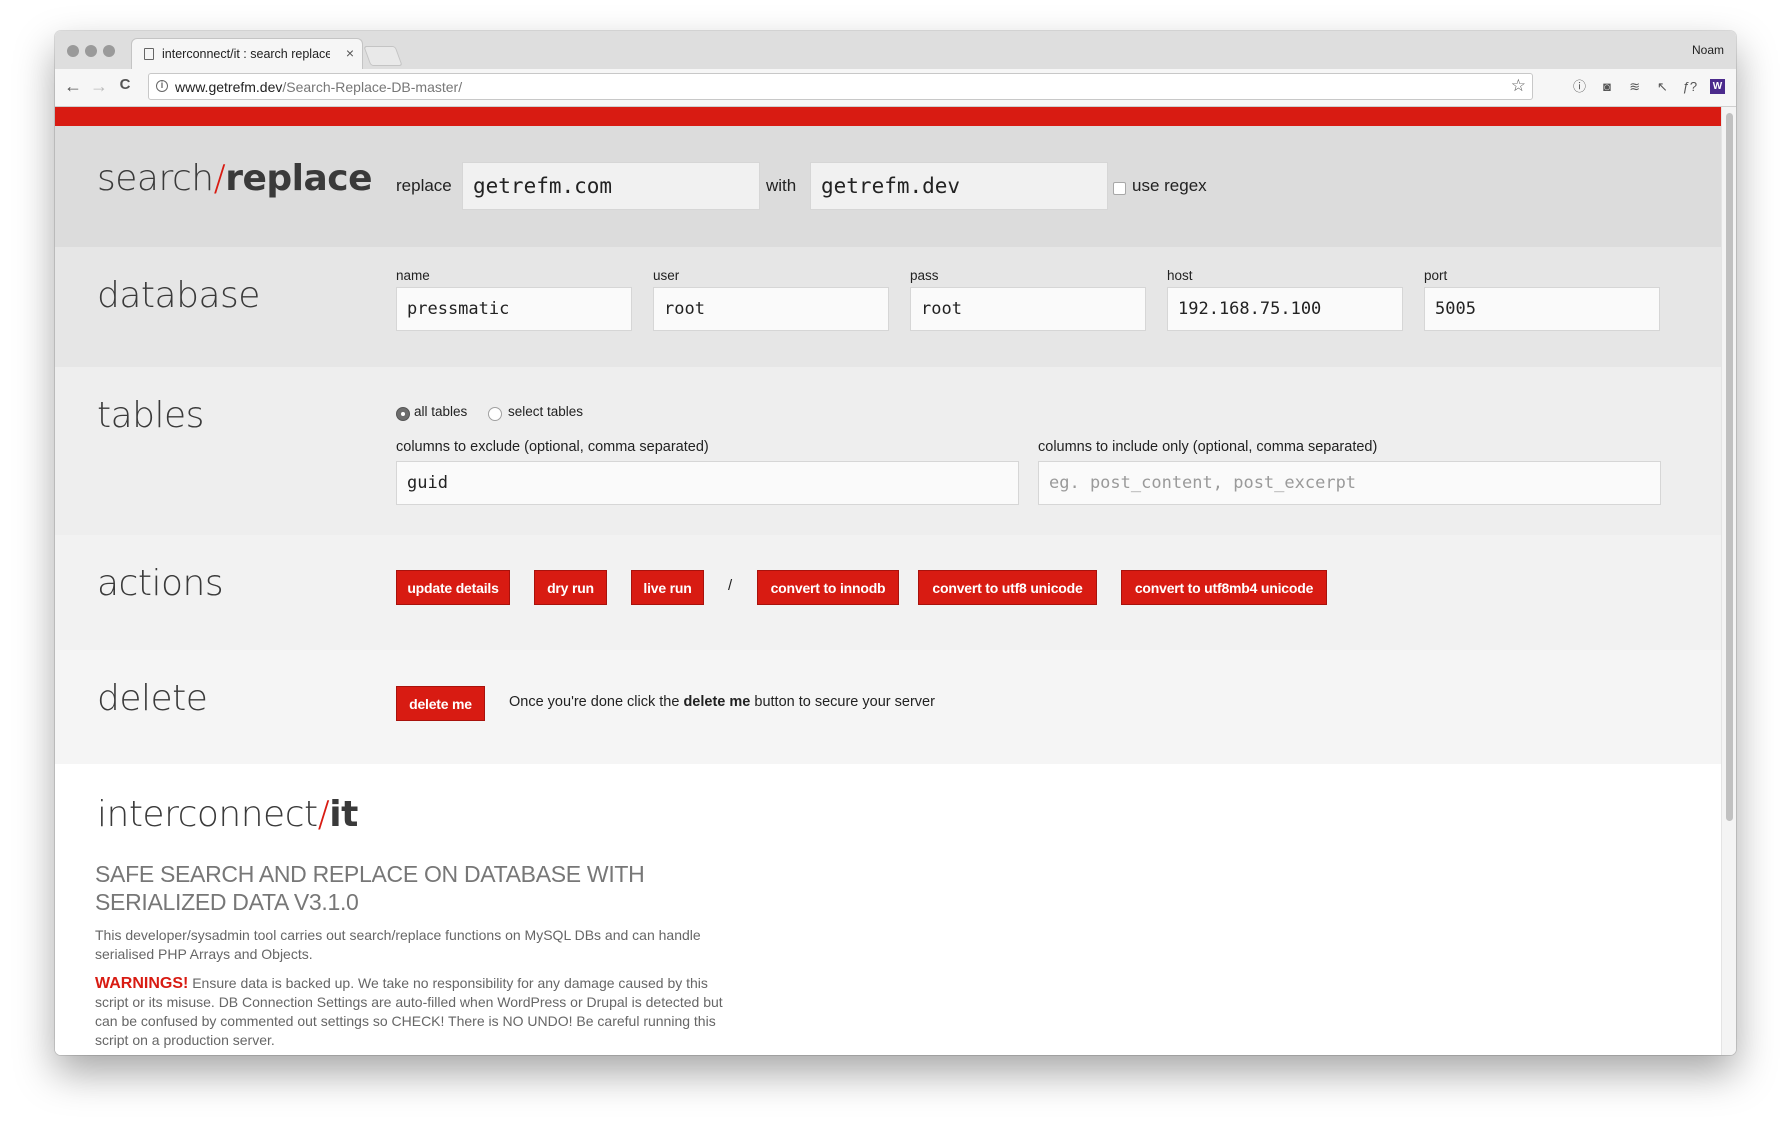 The image size is (1792, 1135). What do you see at coordinates (109, 51) in the screenshot?
I see `maximize-window-icon` at bounding box center [109, 51].